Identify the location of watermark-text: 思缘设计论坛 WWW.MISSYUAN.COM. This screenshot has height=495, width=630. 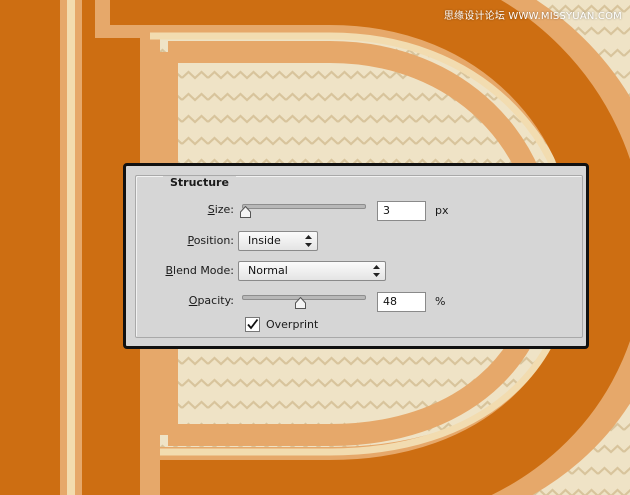
(532, 16).